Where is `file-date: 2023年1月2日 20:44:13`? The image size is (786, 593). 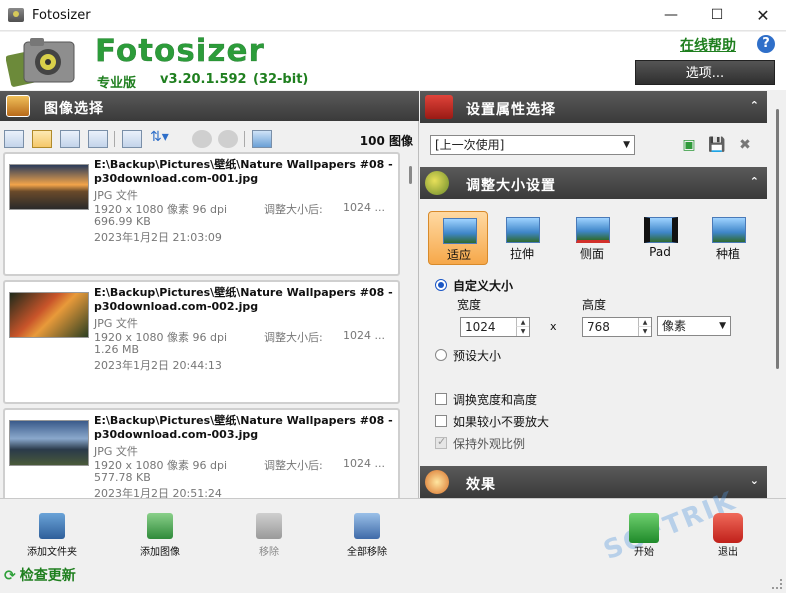
file-date: 2023年1月2日 20:44:13 is located at coordinates (158, 365).